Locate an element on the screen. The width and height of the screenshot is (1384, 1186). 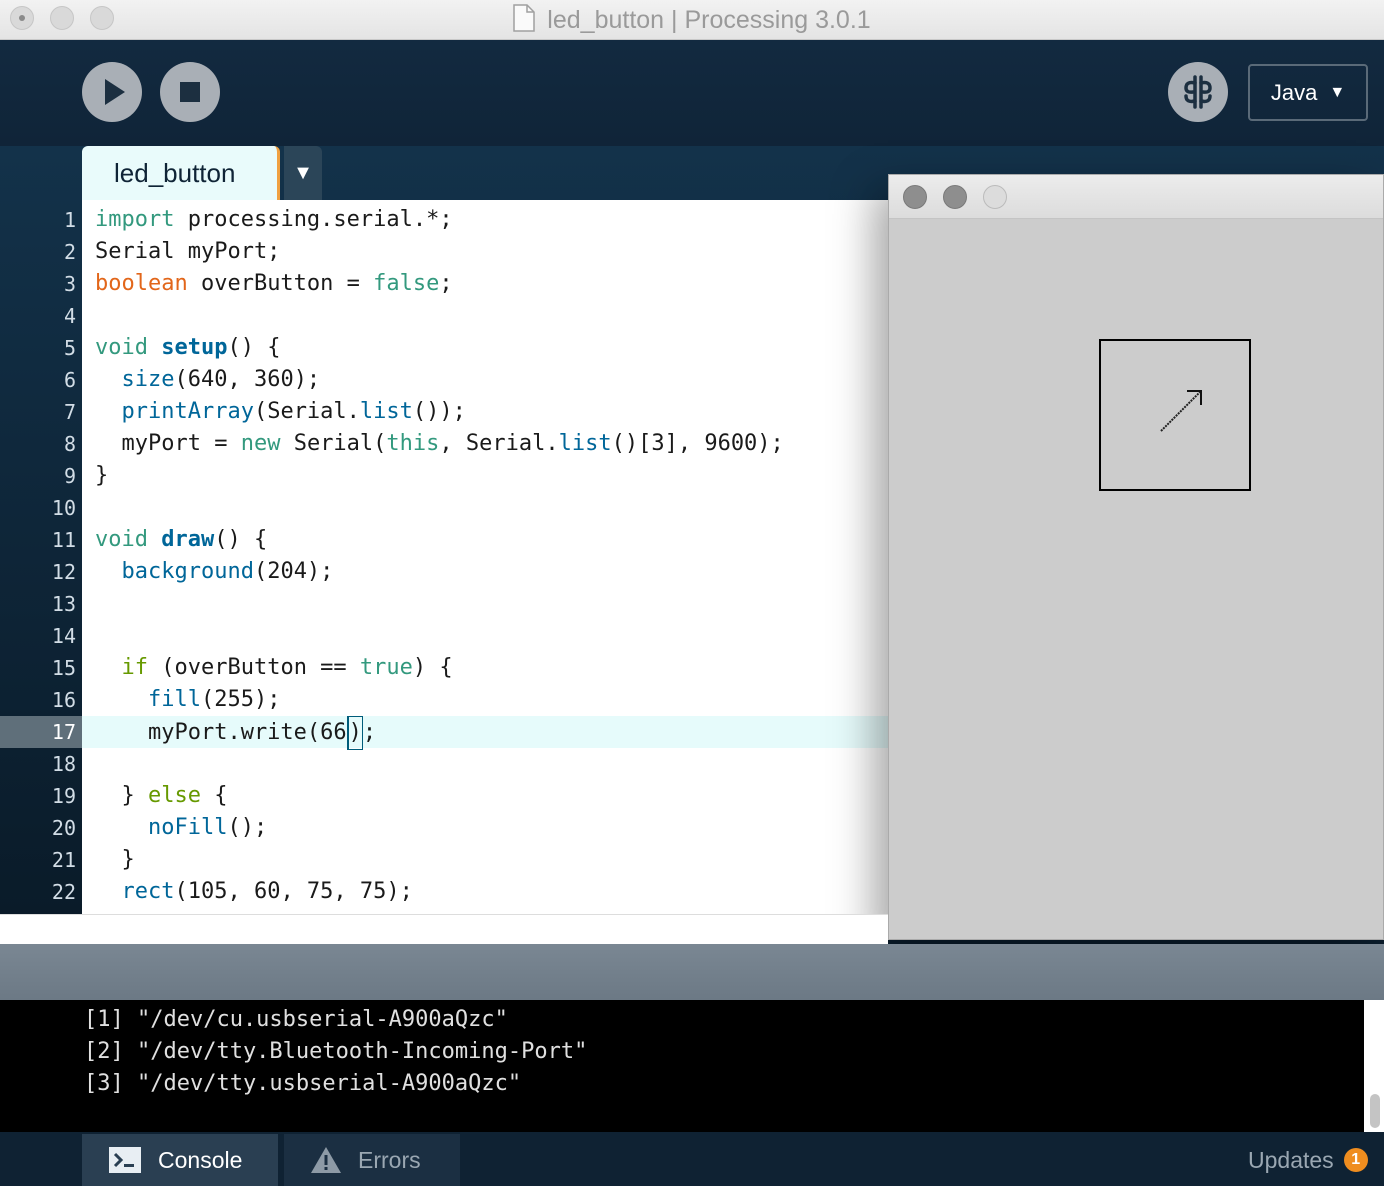
code-token: true is located at coordinates (386, 667).